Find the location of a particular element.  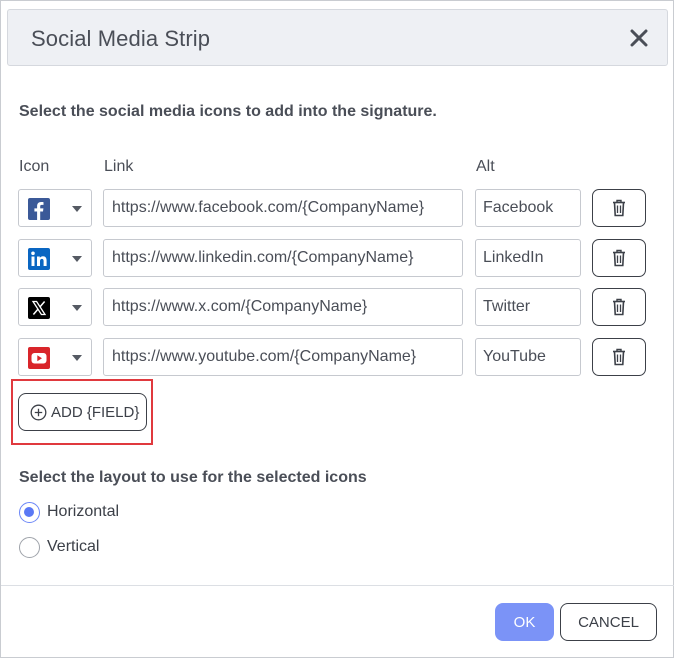

social-row-x is located at coordinates (337, 307).